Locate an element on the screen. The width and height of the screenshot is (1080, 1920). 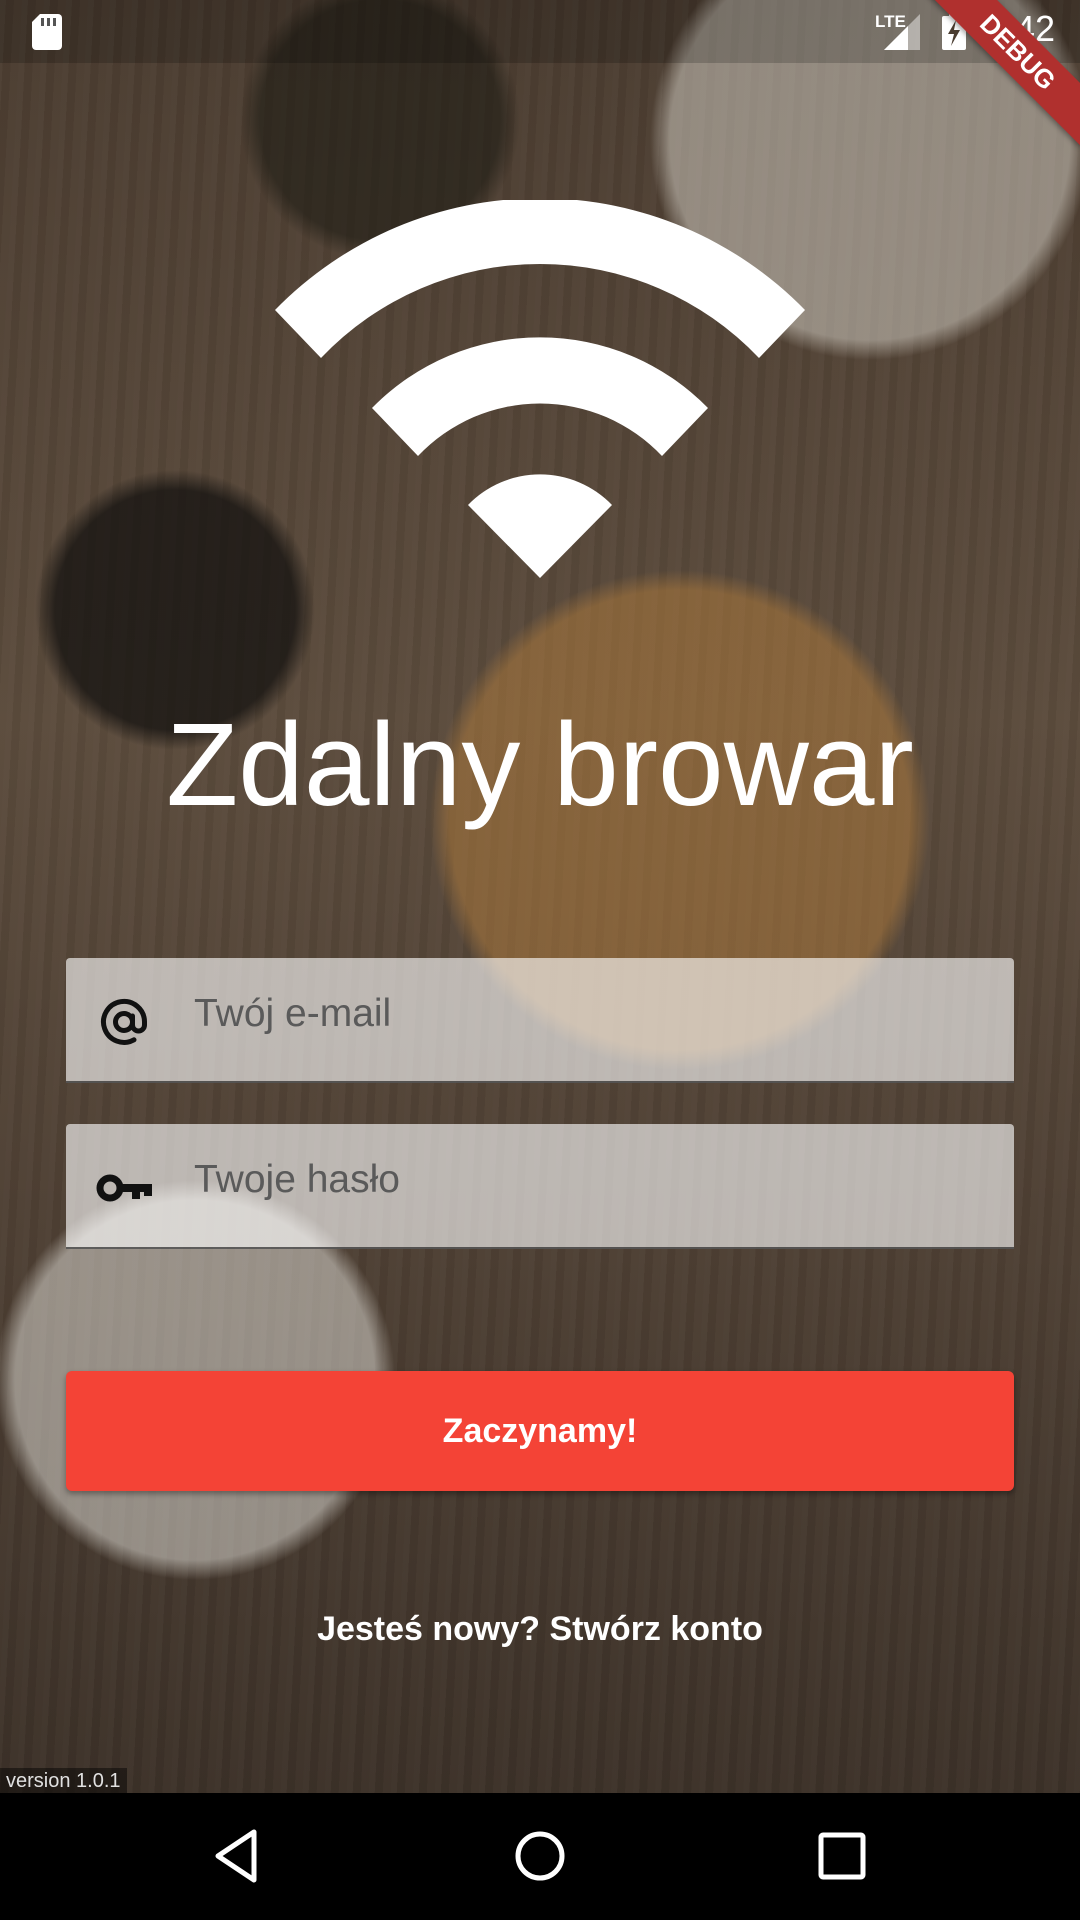
recent-apps-icon is located at coordinates (842, 1856).